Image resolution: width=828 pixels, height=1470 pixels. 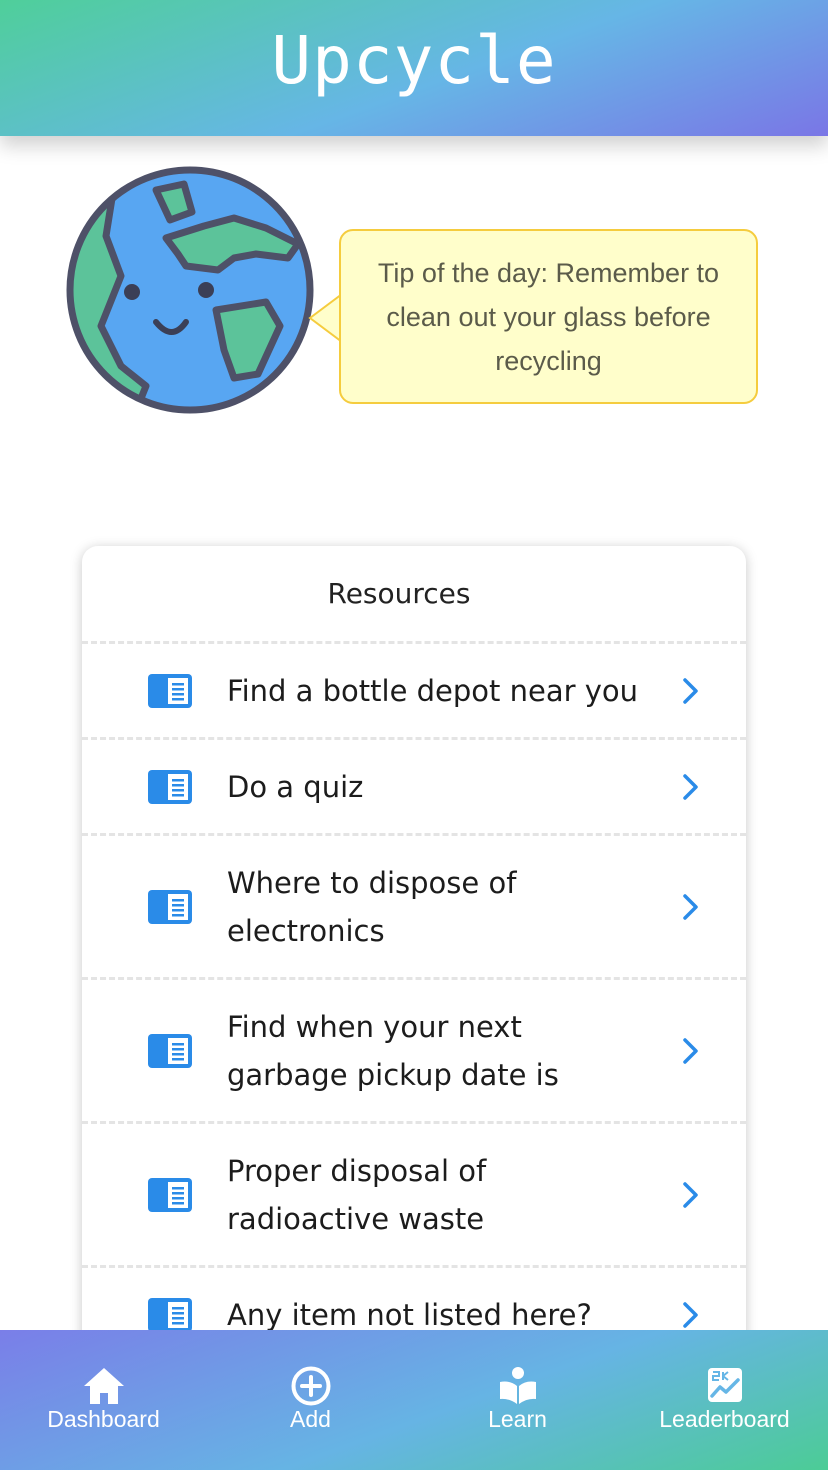 What do you see at coordinates (724, 1419) in the screenshot?
I see `nav-label: Leaderboard` at bounding box center [724, 1419].